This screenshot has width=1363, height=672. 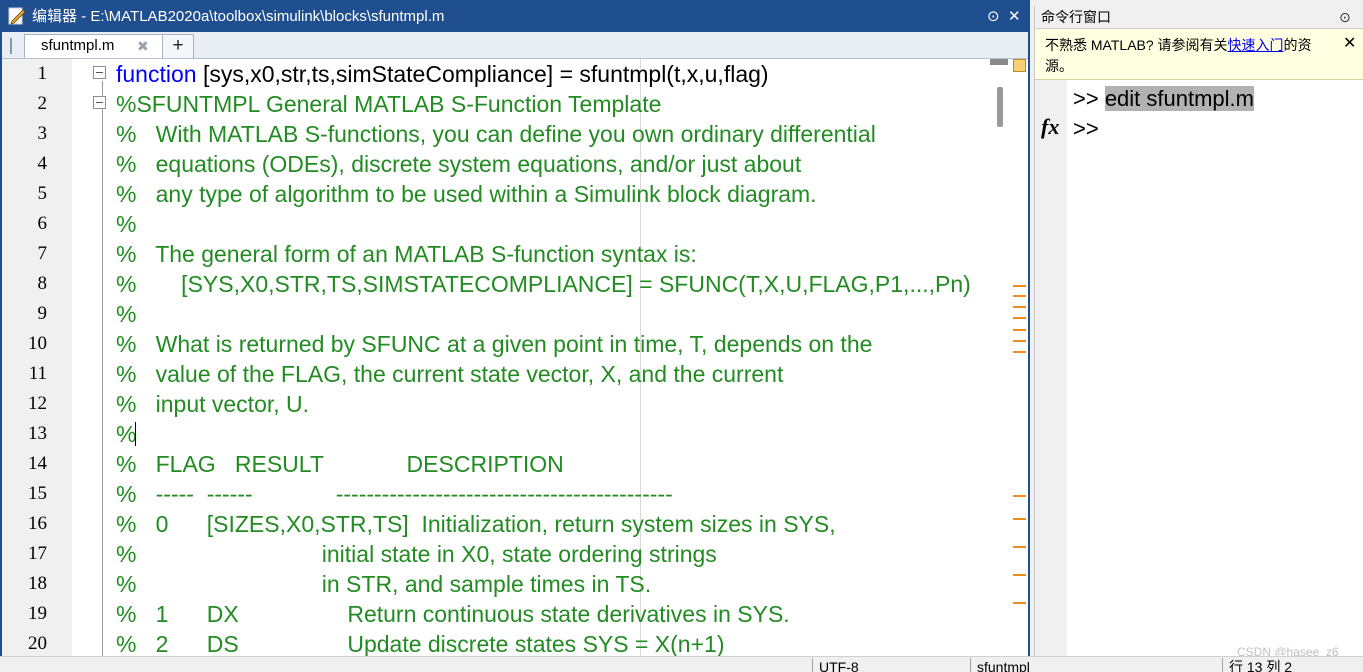 I want to click on tab-close-icon: ✖, so click(x=143, y=46).